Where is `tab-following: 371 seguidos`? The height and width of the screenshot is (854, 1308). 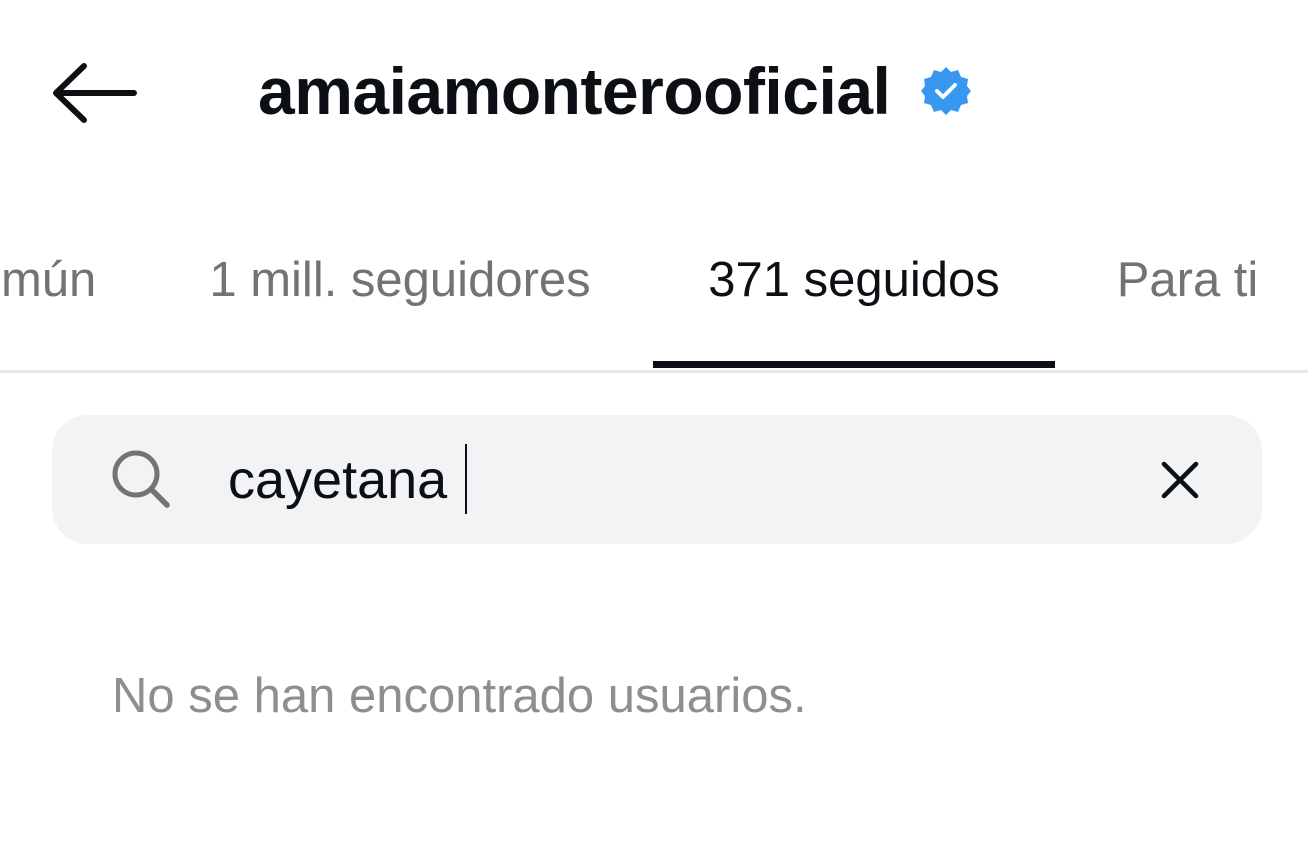 tab-following: 371 seguidos is located at coordinates (854, 296).